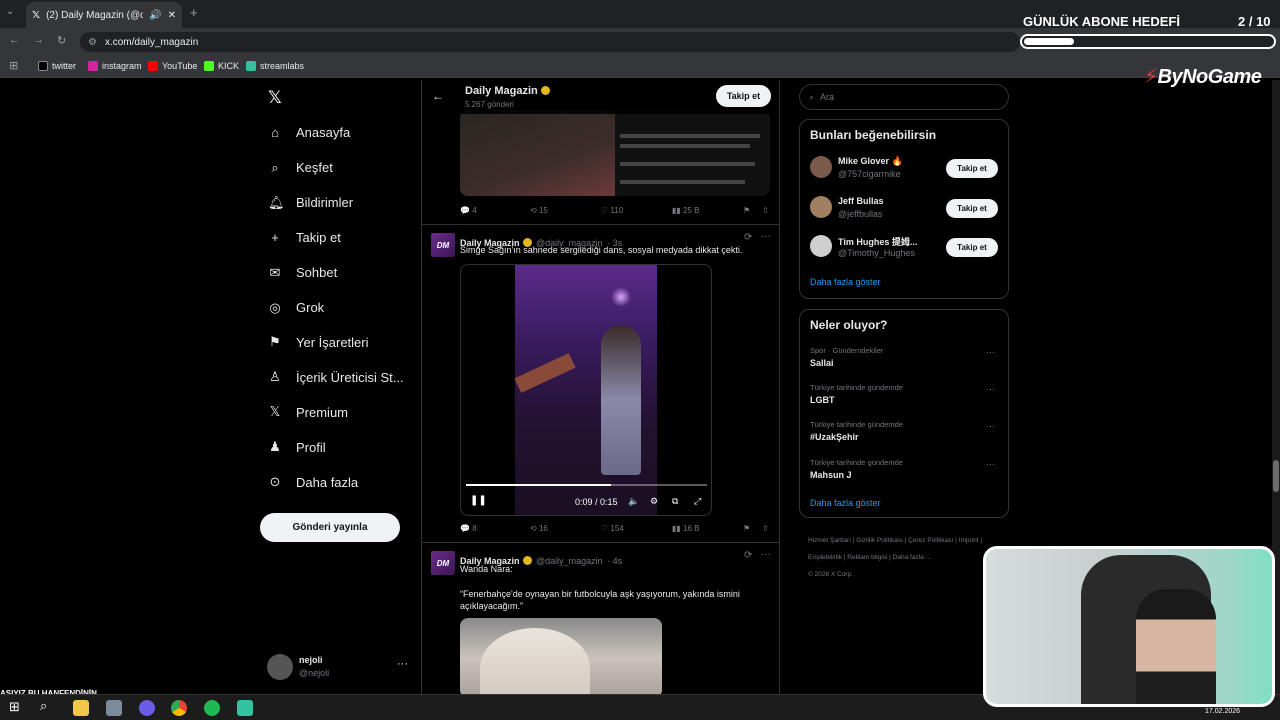  What do you see at coordinates (876, 253) in the screenshot?
I see `suggestion-handle: @Timothy_Hughes` at bounding box center [876, 253].